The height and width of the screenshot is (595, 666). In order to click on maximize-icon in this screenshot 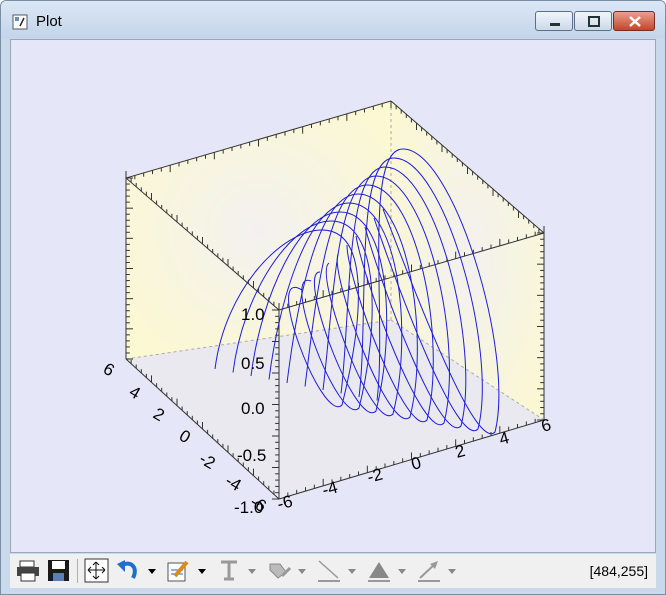, I will do `click(594, 21)`.